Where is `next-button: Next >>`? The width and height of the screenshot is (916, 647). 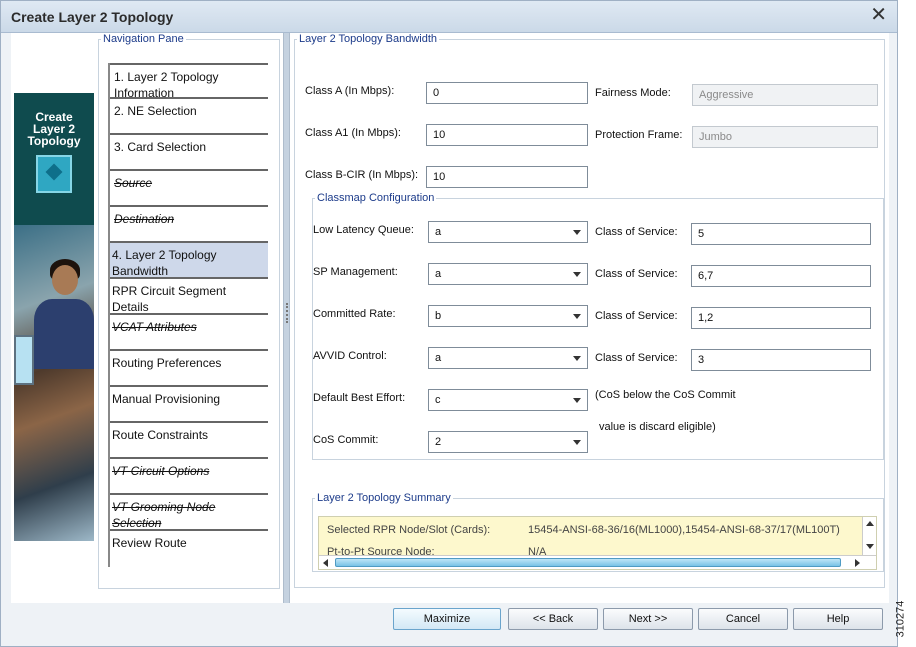
next-button: Next >> is located at coordinates (648, 619).